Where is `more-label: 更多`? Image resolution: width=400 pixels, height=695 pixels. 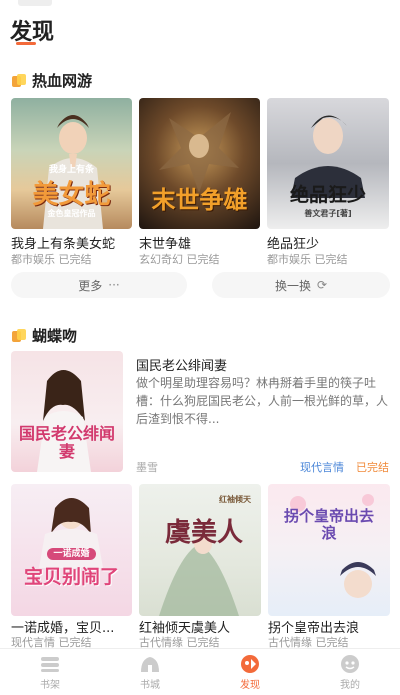
more-label: 更多 is located at coordinates (90, 285).